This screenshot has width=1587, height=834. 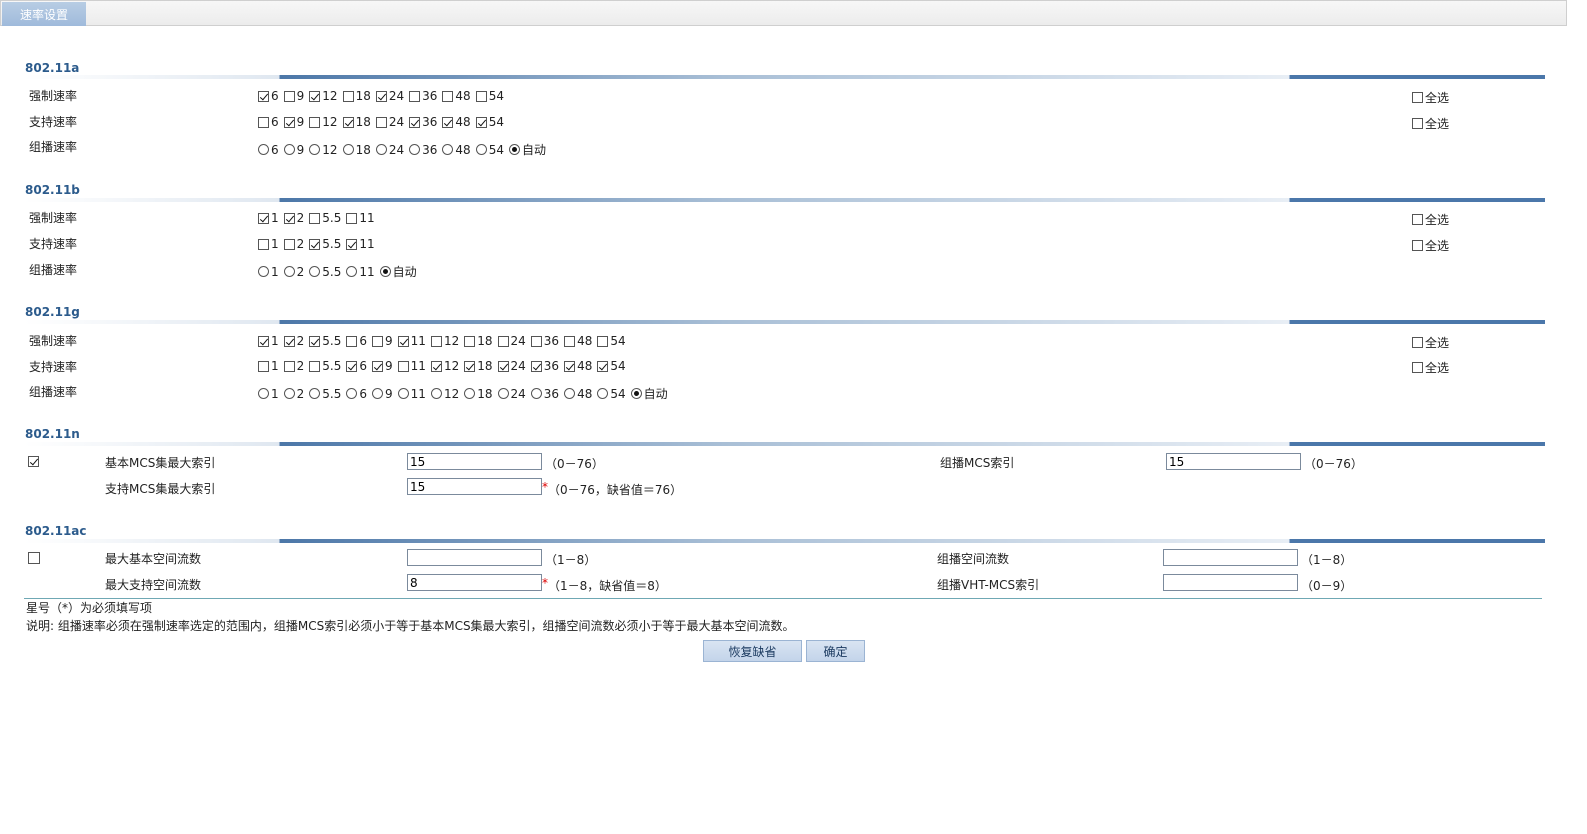 I want to click on a-supported-select-all: 全选, so click(x=1430, y=123).